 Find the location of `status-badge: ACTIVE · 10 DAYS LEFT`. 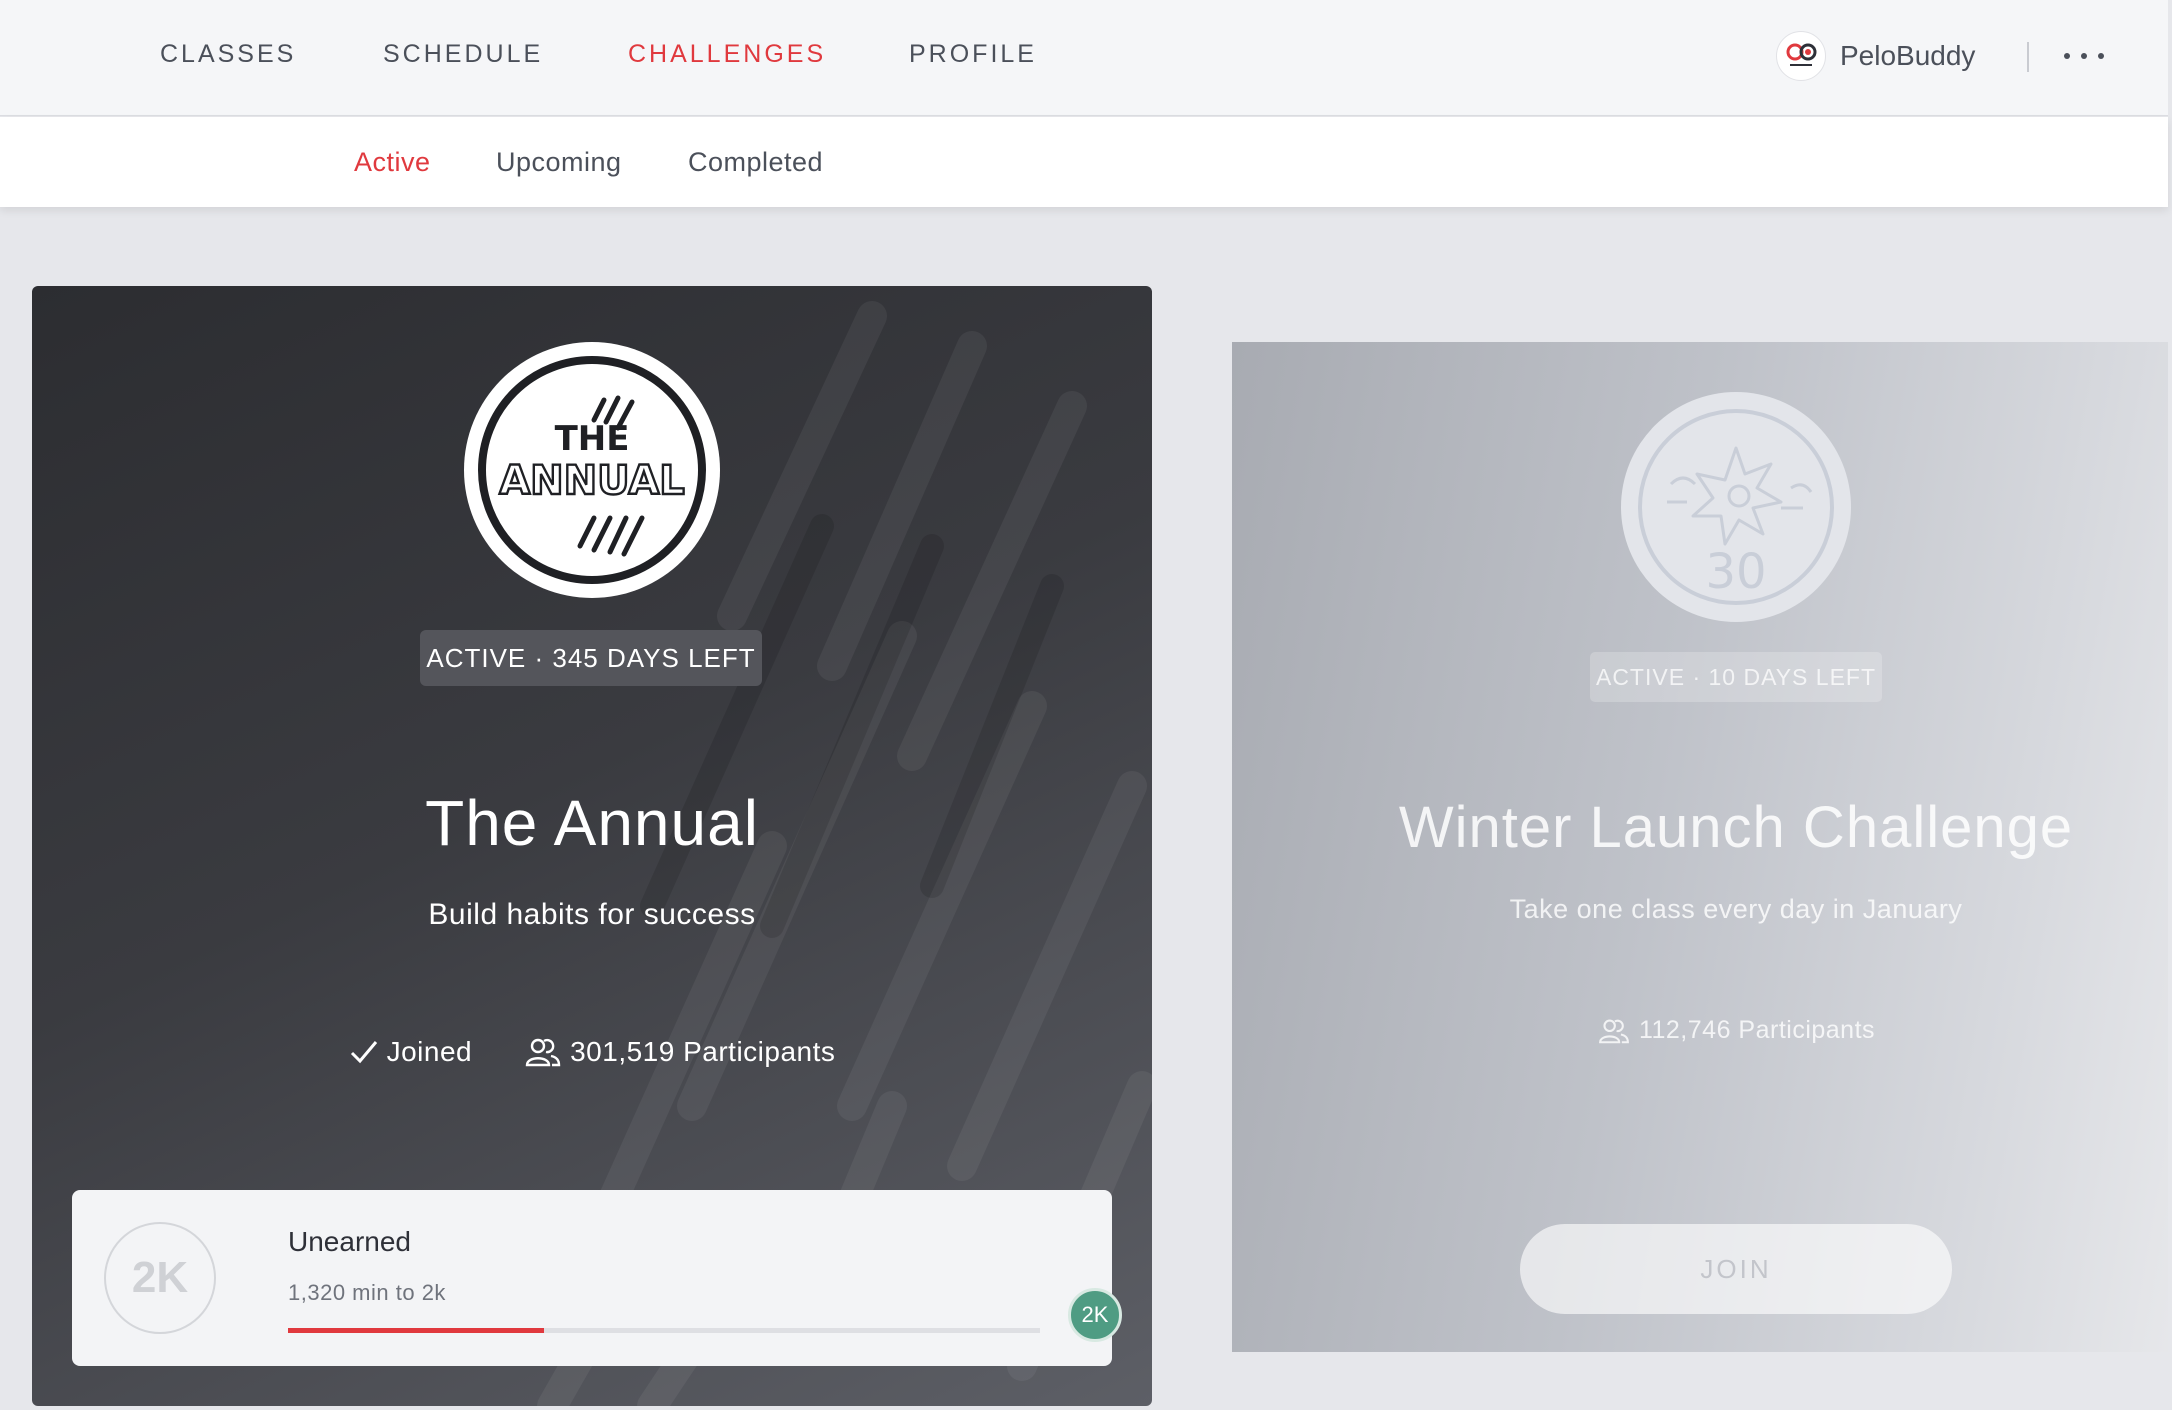

status-badge: ACTIVE · 10 DAYS LEFT is located at coordinates (1736, 677).